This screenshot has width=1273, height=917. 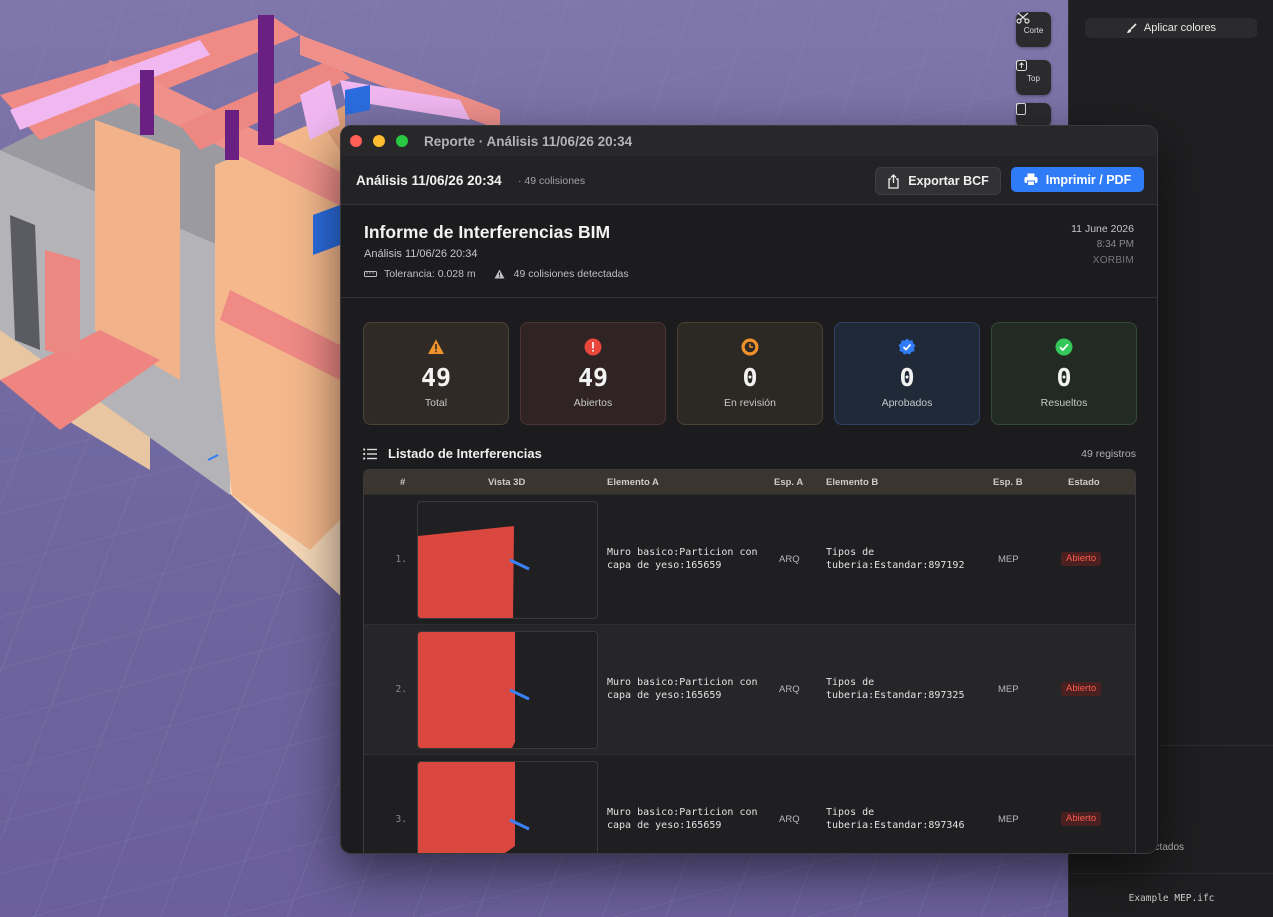 I want to click on row-index: 2., so click(x=401, y=689).